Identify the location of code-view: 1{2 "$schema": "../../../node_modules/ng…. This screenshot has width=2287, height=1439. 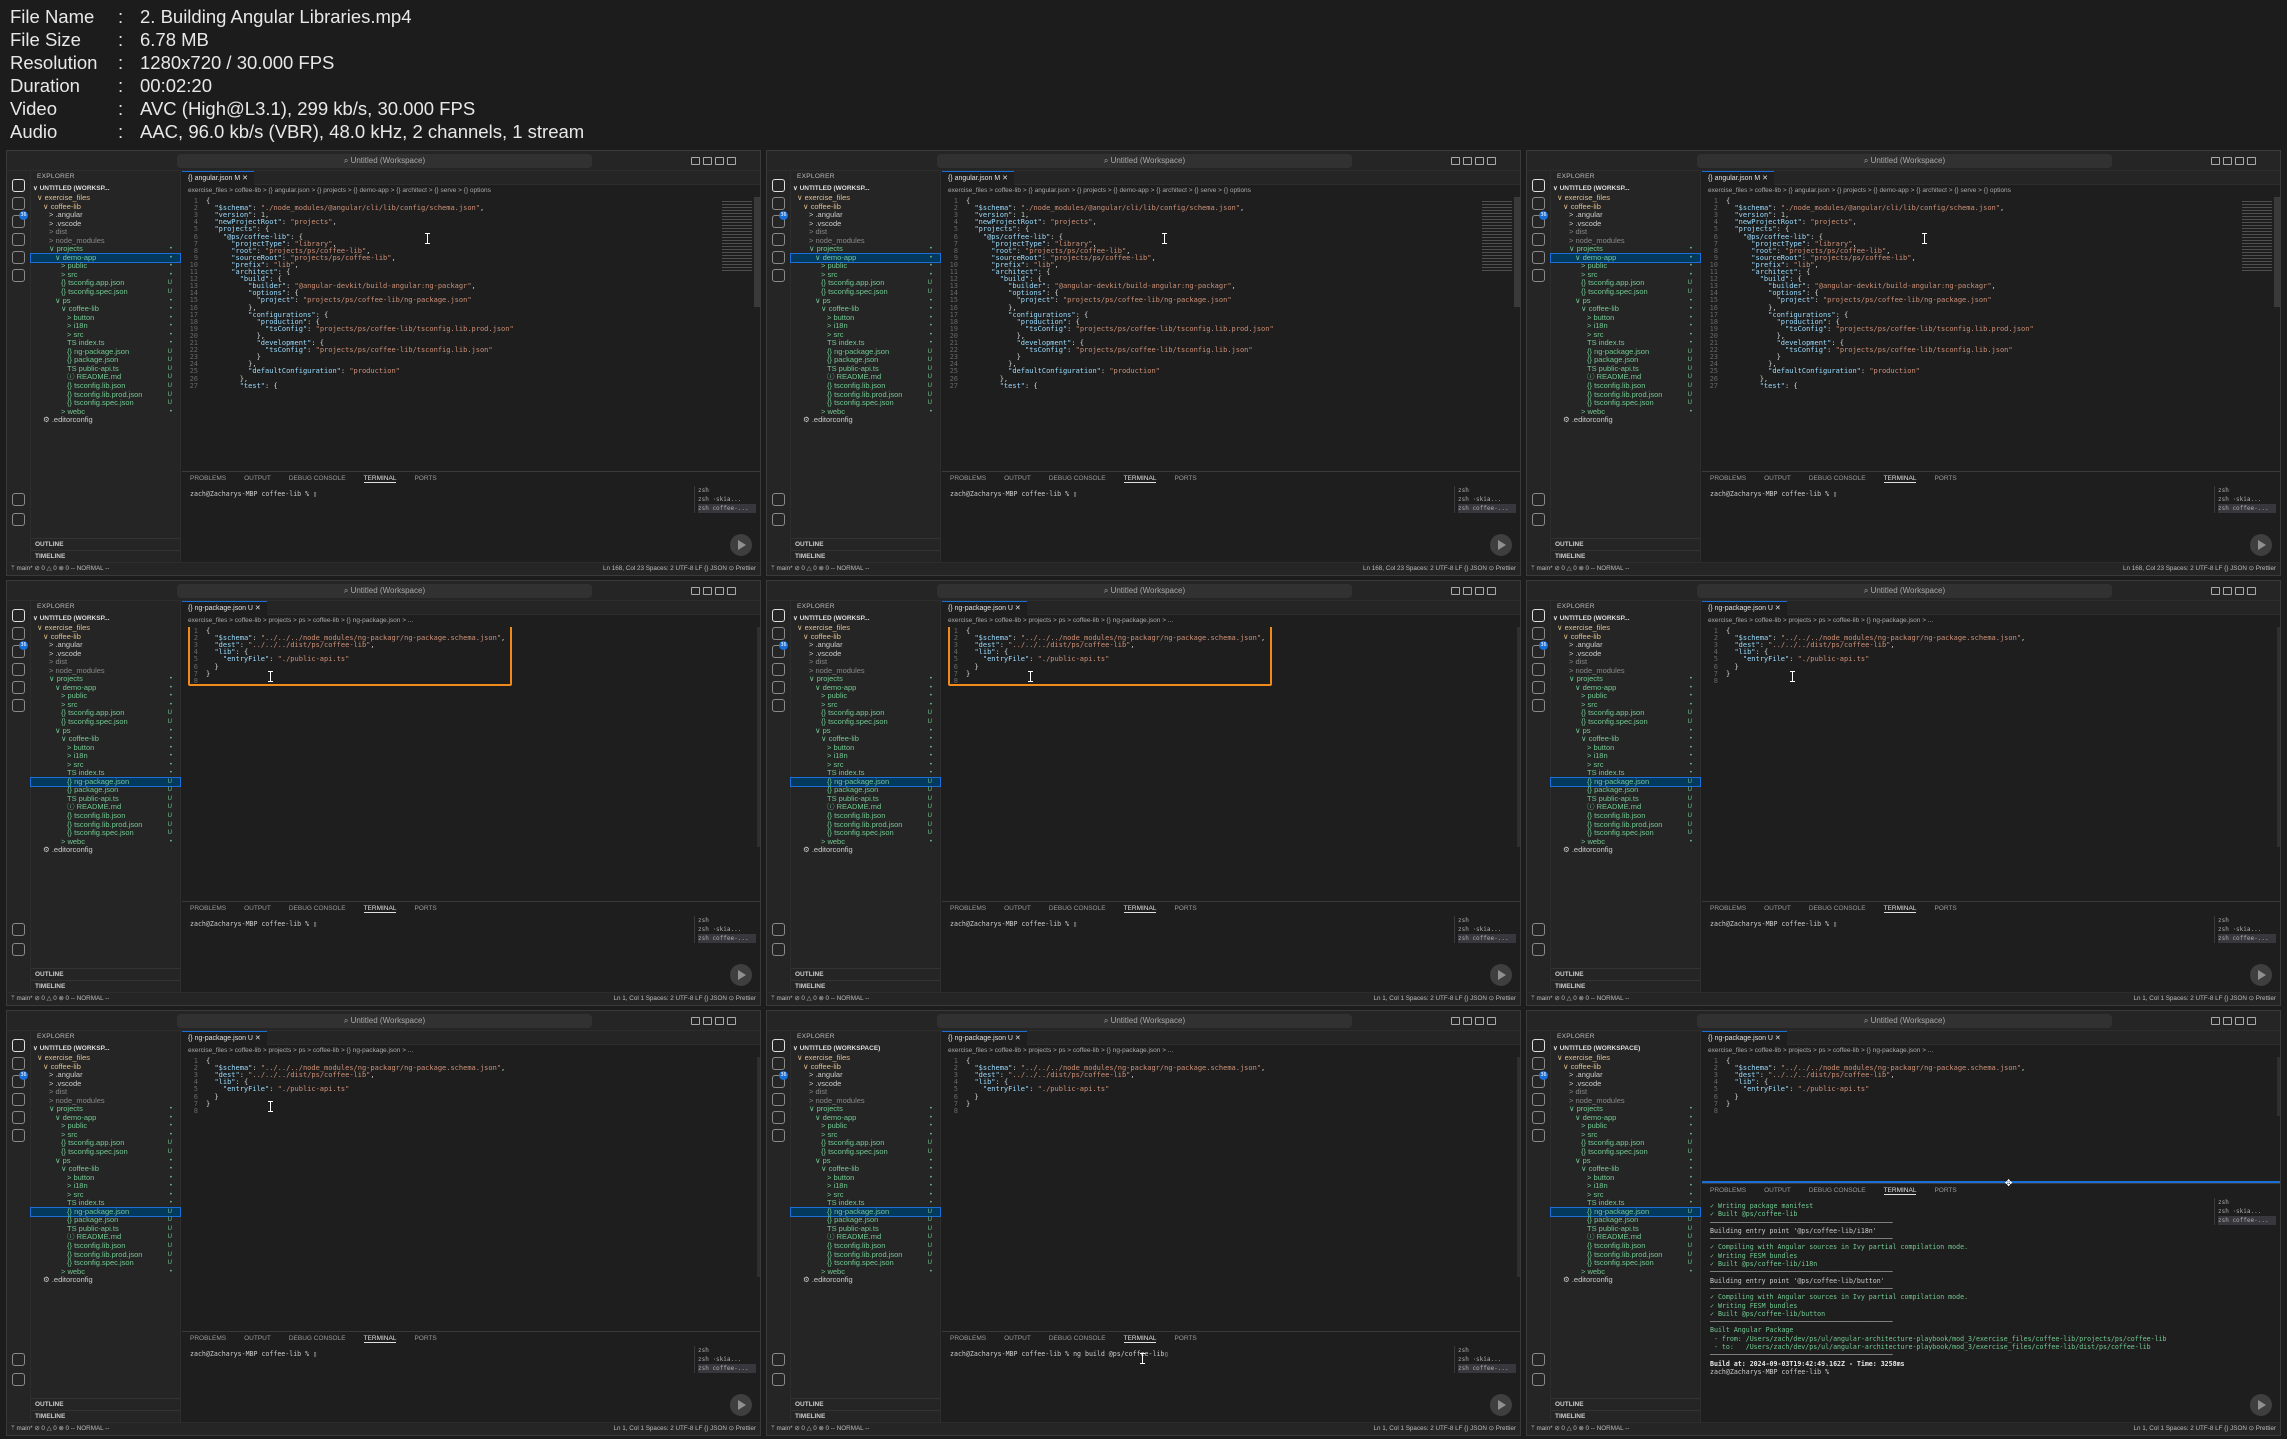
(1991, 764).